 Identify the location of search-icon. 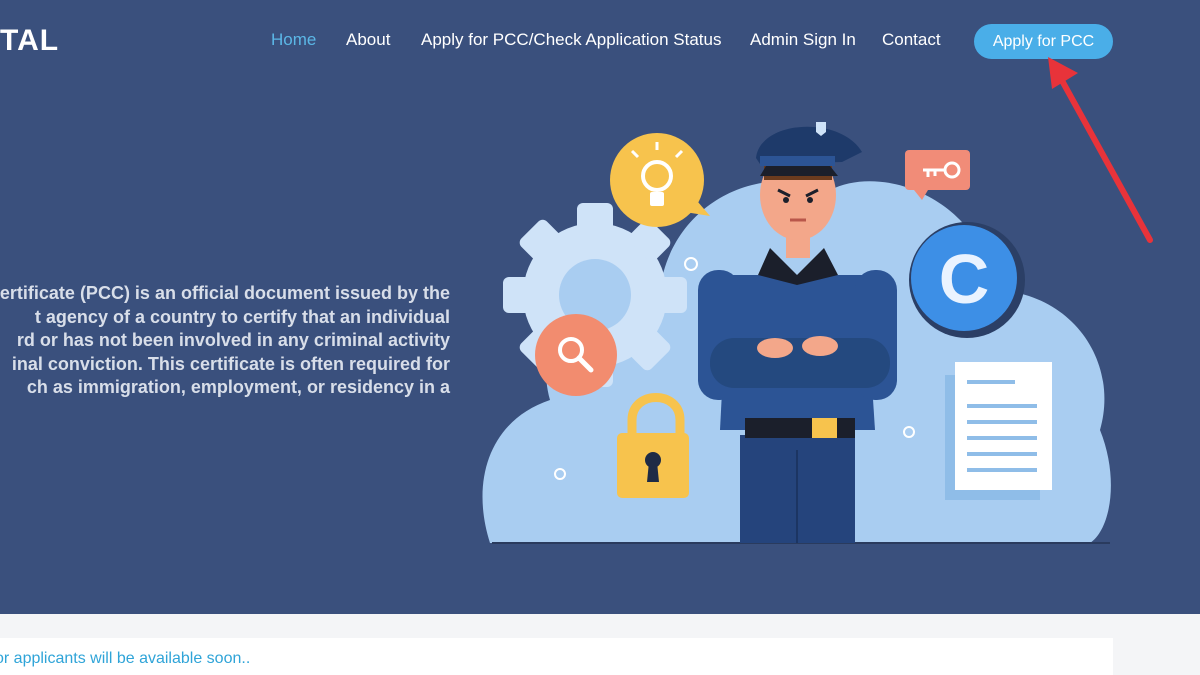
(576, 355).